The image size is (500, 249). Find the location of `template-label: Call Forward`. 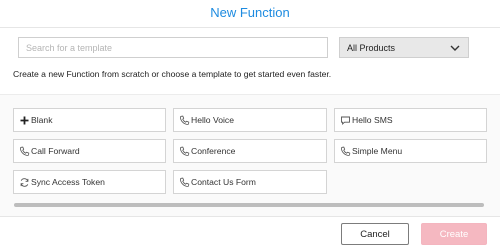

template-label: Call Forward is located at coordinates (55, 151).